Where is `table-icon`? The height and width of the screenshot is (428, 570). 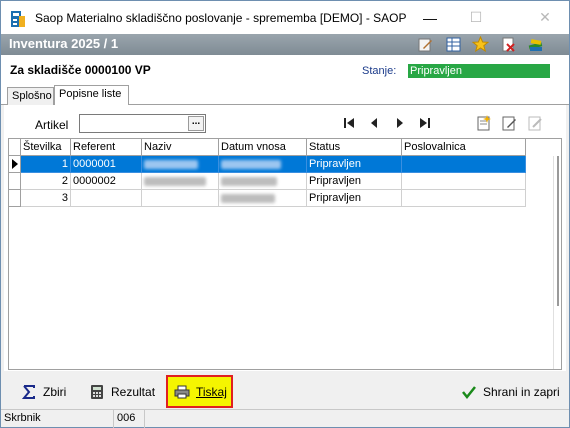 table-icon is located at coordinates (453, 44).